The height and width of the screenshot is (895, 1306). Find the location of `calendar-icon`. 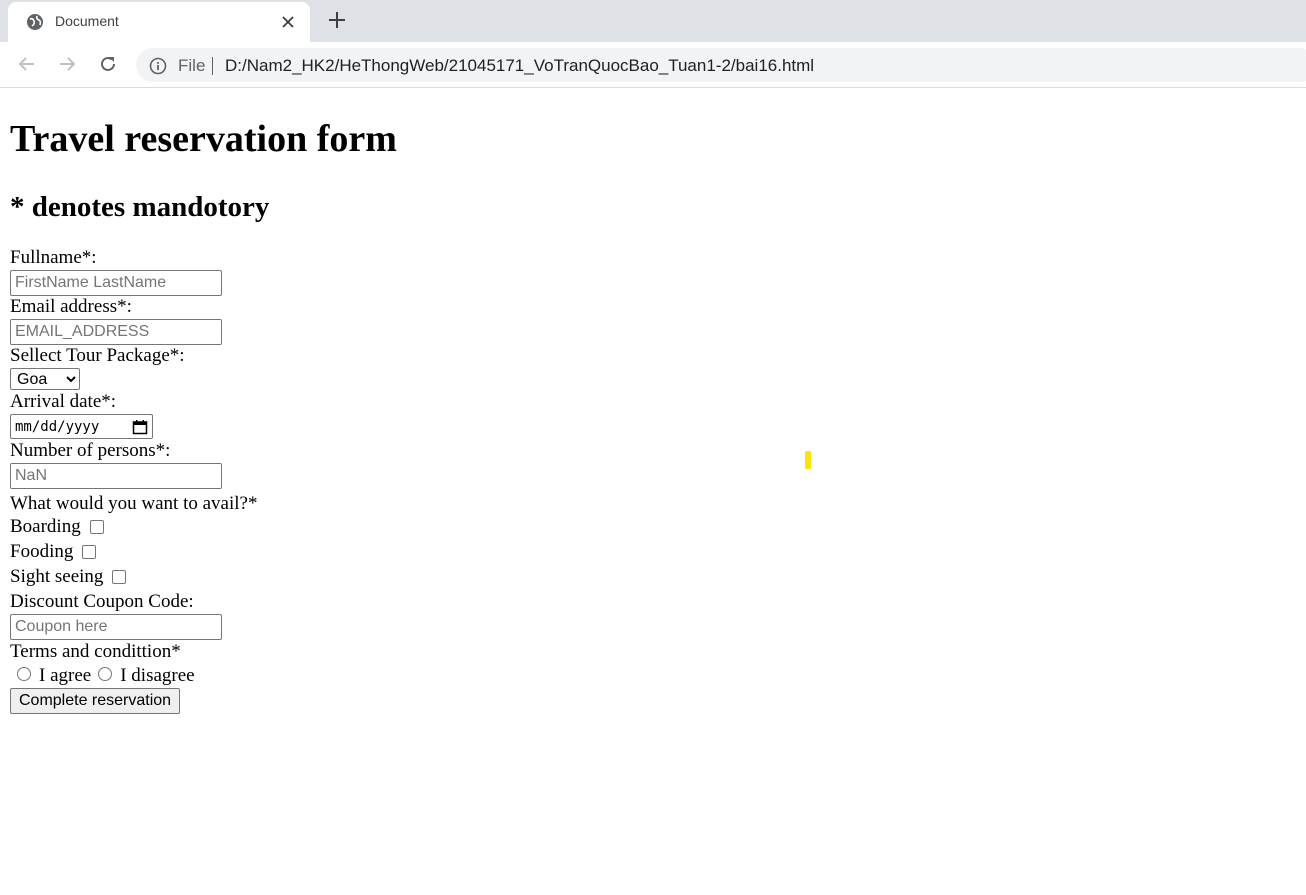

calendar-icon is located at coordinates (140, 427).